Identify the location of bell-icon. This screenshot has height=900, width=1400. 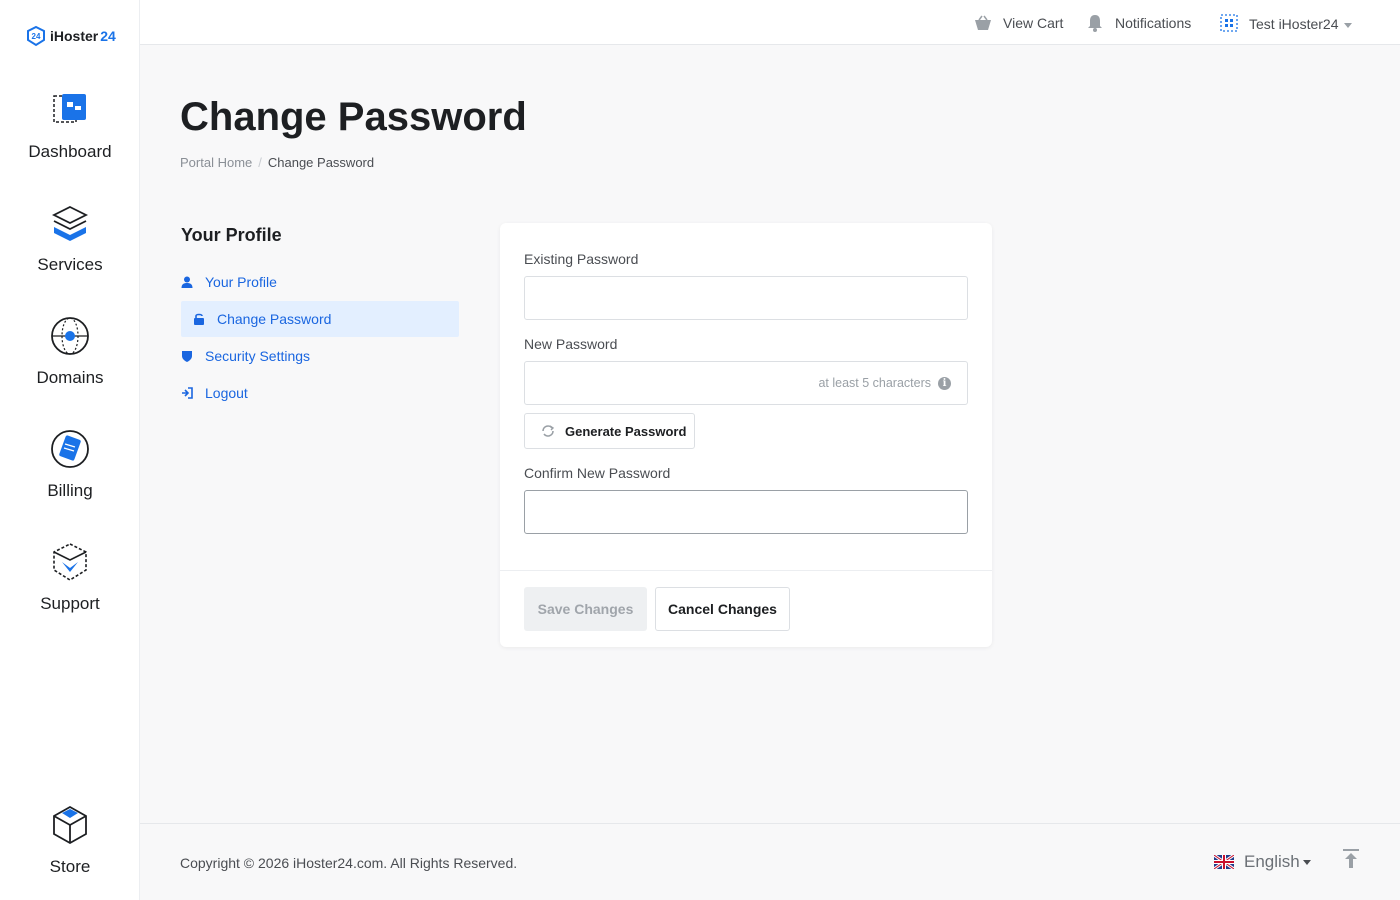
(1095, 23).